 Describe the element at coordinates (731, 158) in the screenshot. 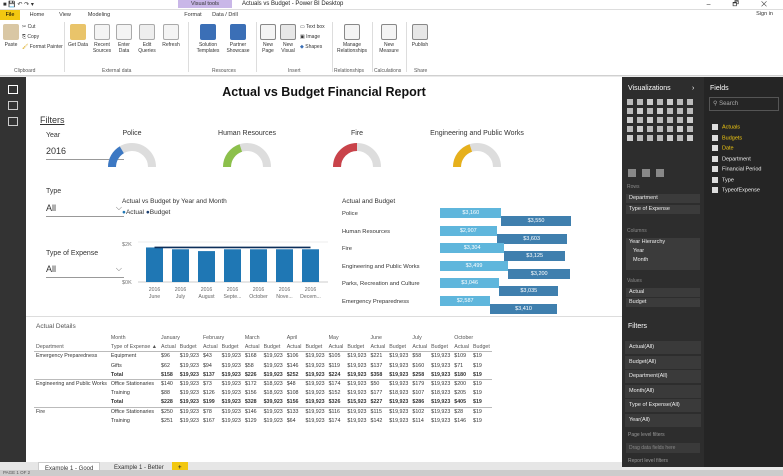

I see `field-table-item: Department` at that location.